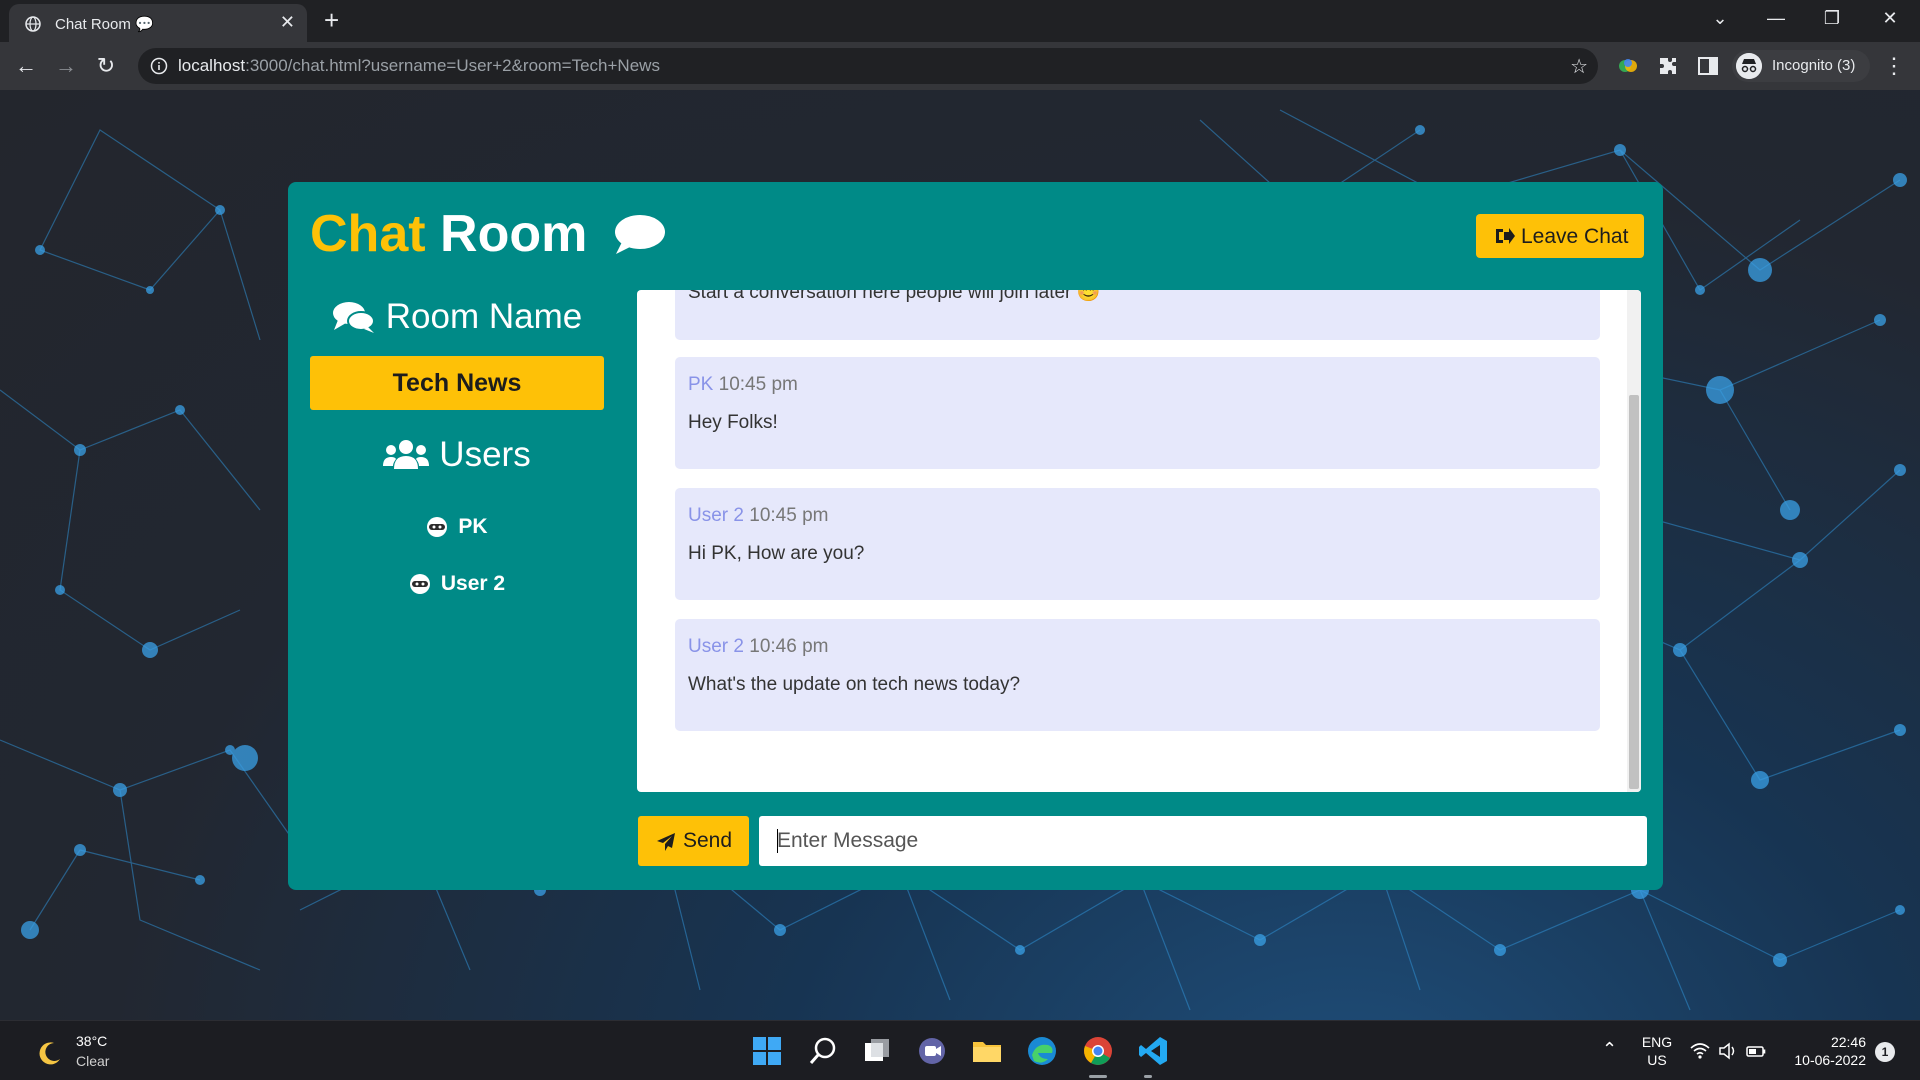 The width and height of the screenshot is (1920, 1080). Describe the element at coordinates (1657, 1060) in the screenshot. I see `region-code: US` at that location.